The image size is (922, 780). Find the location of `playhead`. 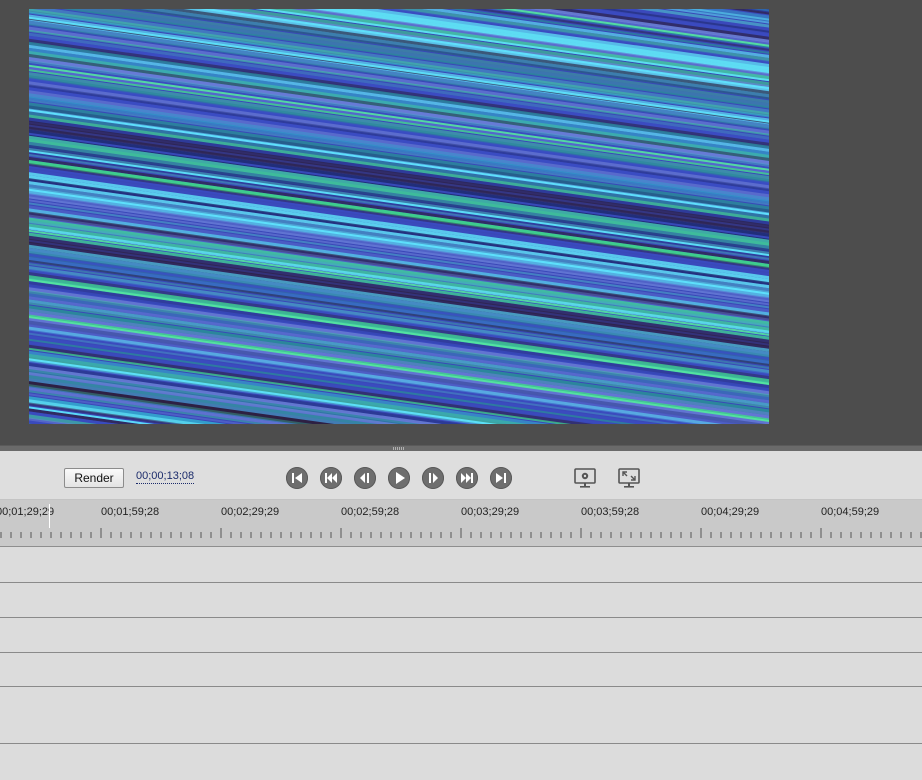

playhead is located at coordinates (49, 516).